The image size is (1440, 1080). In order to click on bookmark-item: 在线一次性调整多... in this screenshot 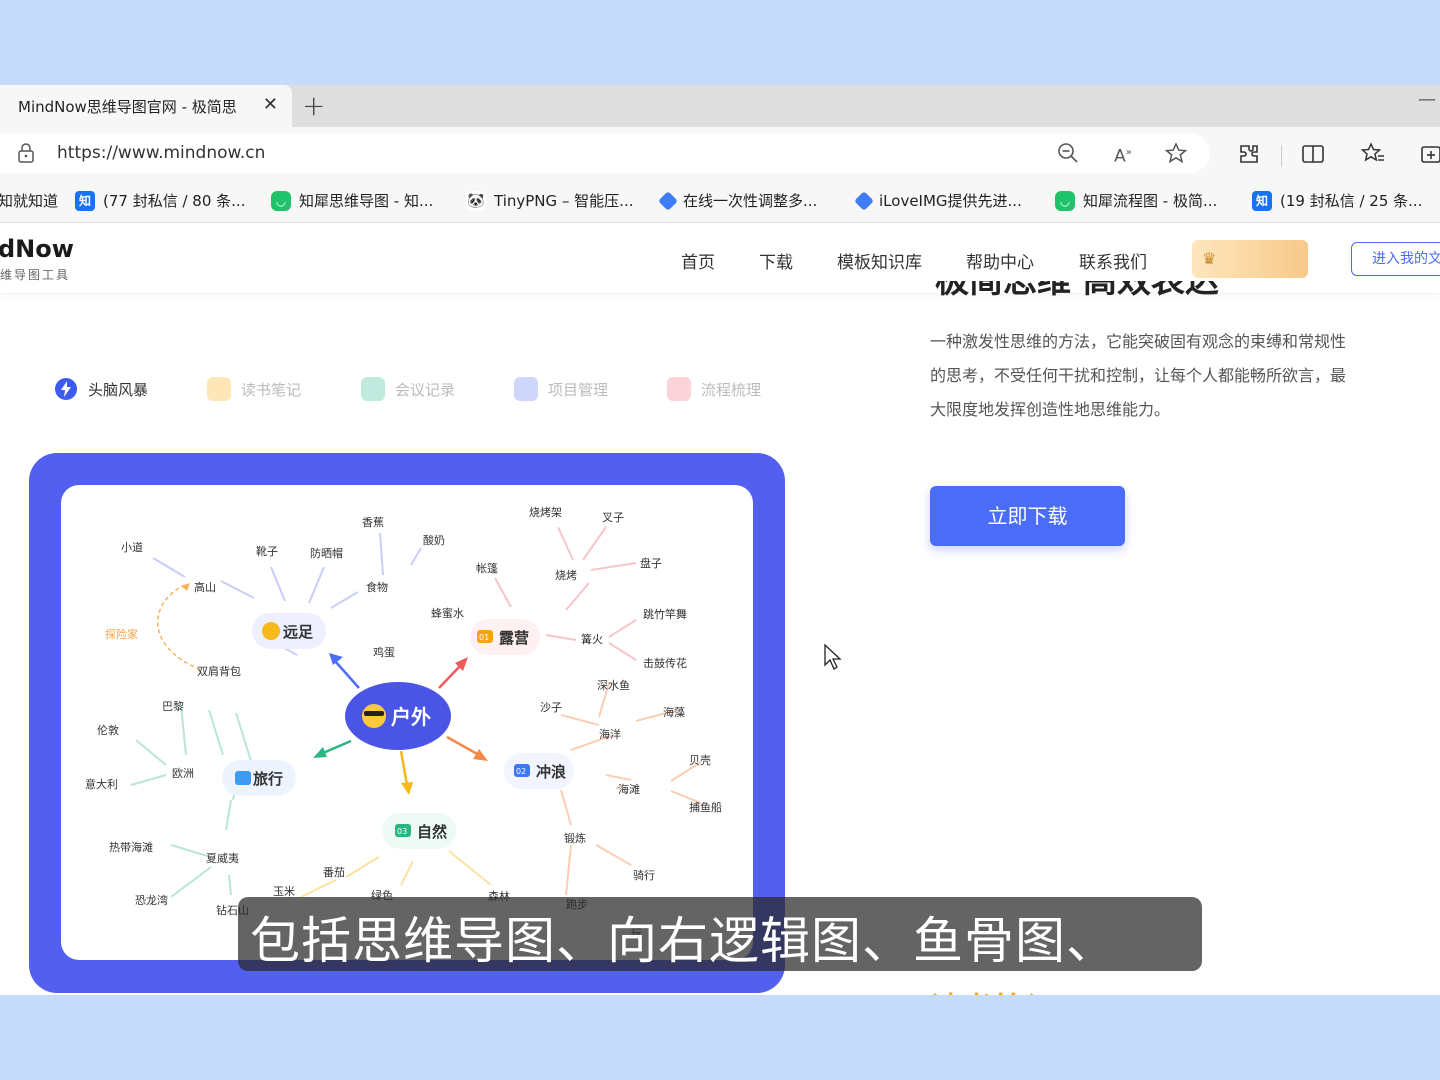, I will do `click(737, 200)`.